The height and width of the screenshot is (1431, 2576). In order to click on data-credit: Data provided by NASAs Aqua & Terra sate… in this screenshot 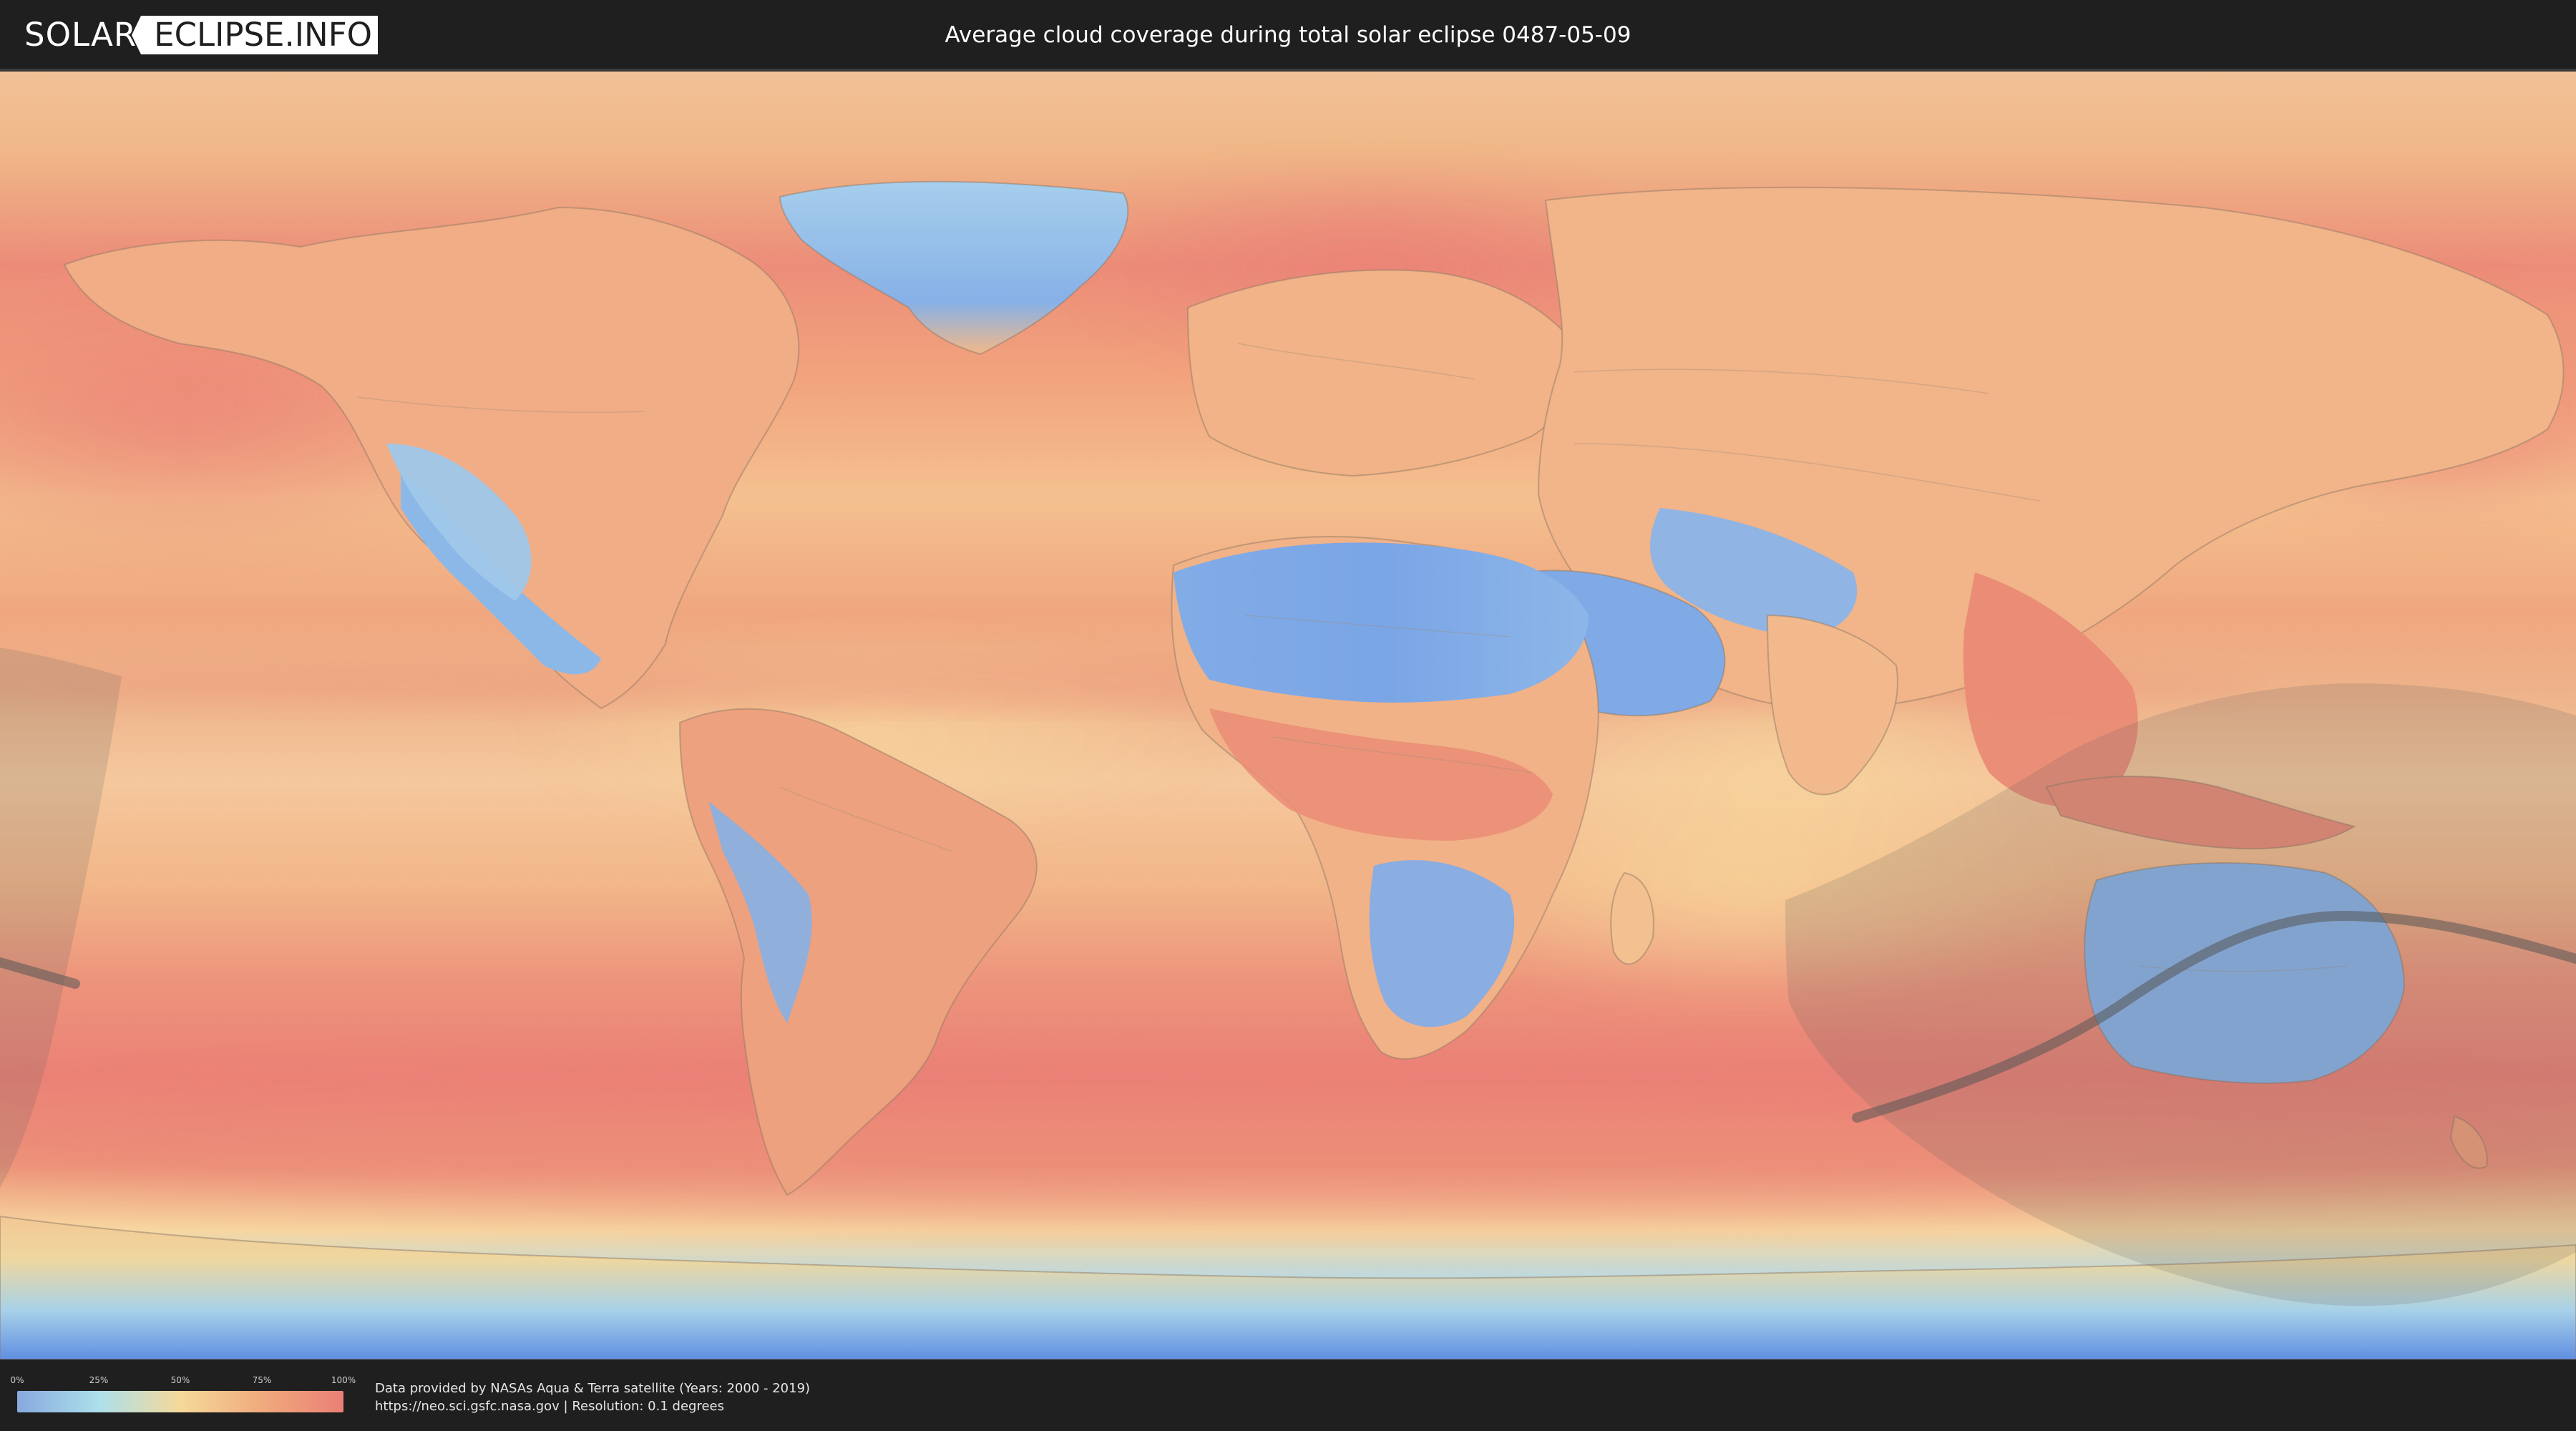, I will do `click(592, 1397)`.